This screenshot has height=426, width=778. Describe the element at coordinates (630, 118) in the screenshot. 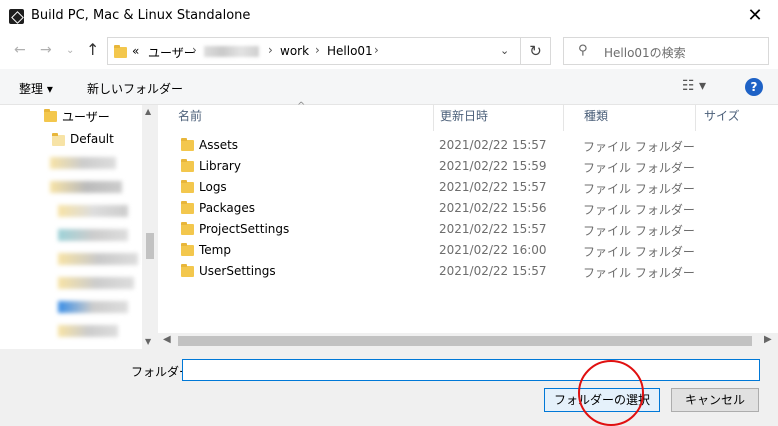

I see `column-header-type: 種類` at that location.